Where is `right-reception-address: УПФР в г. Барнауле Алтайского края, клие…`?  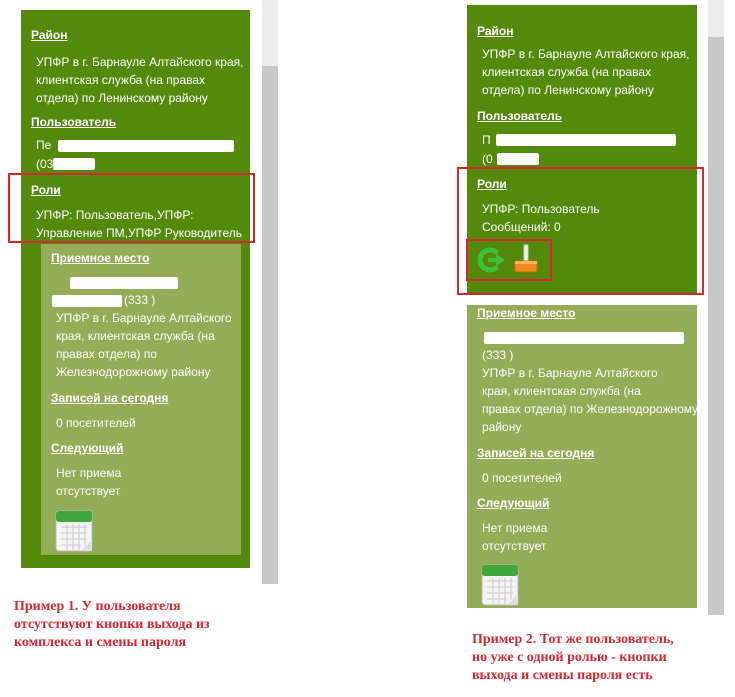
right-reception-address: УПФР в г. Барнауле Алтайского края, клие… is located at coordinates (590, 400).